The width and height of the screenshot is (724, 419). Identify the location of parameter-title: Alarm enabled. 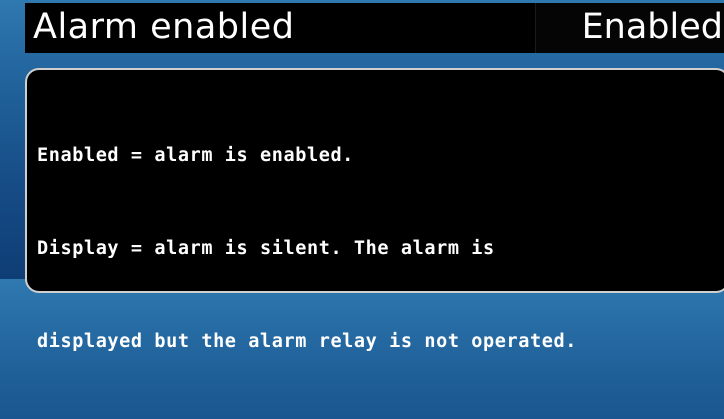
(164, 27).